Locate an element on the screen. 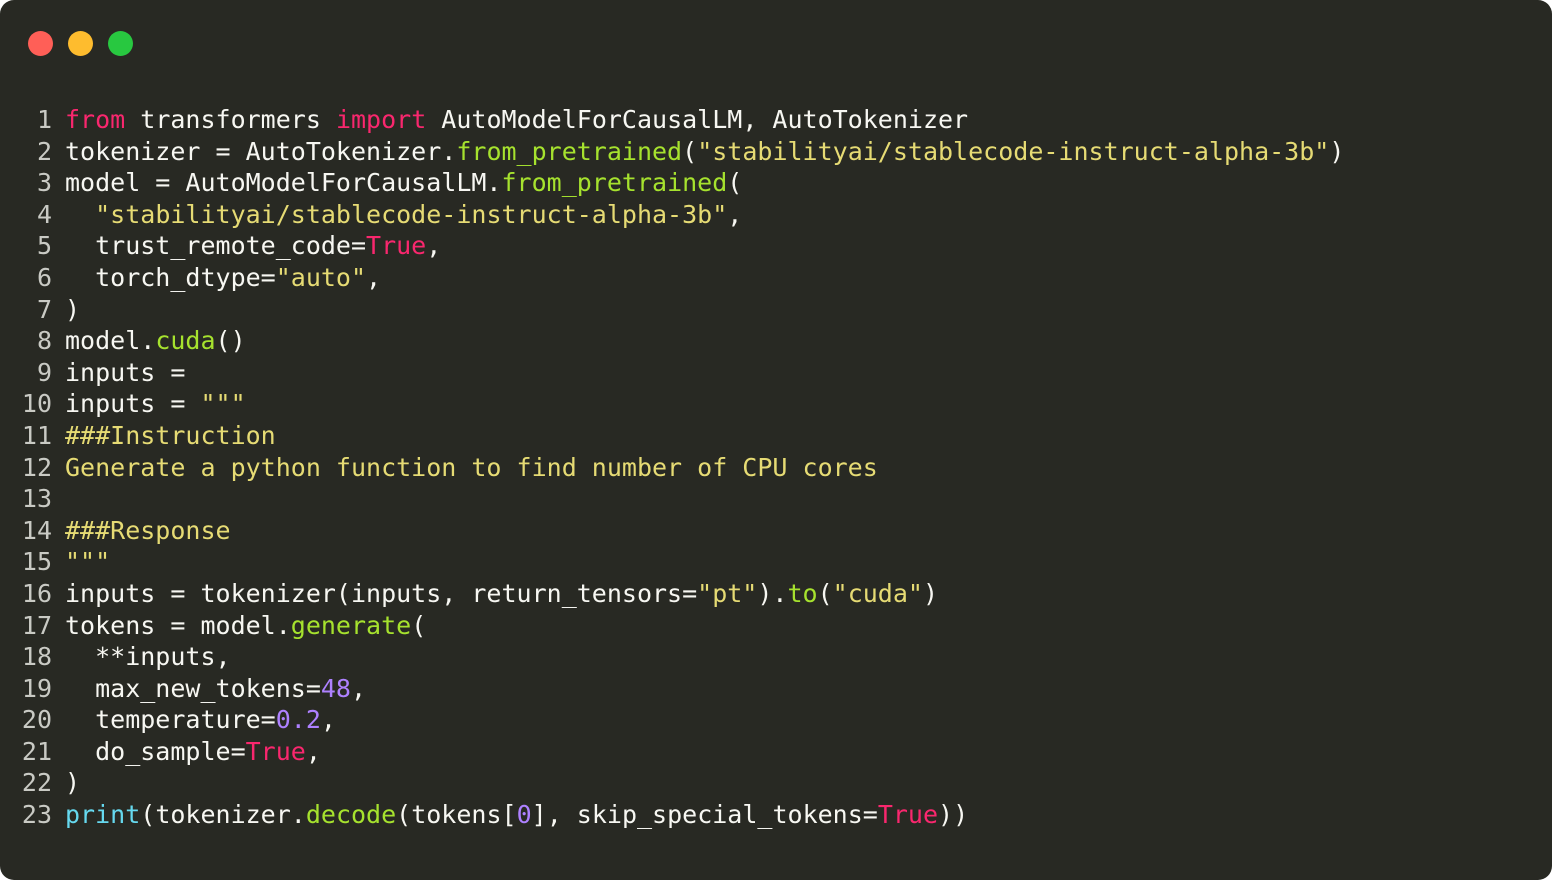 The height and width of the screenshot is (880, 1552). code-token-kw: import is located at coordinates (381, 119).